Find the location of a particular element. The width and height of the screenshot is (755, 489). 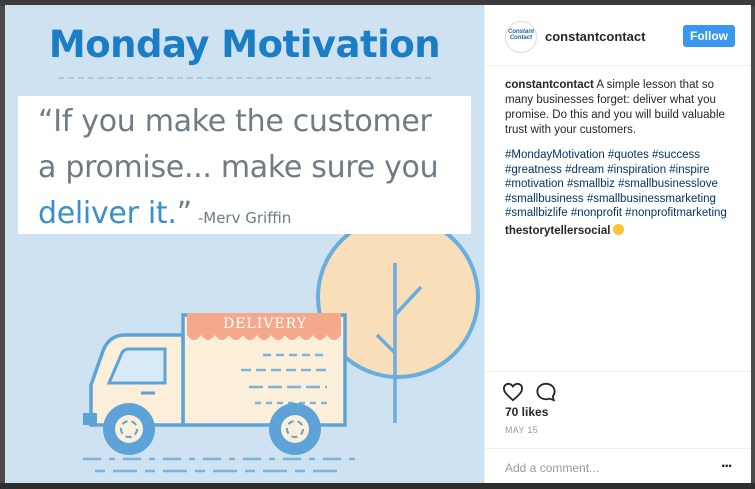

caption-author-link: constantcontact is located at coordinates (549, 85).